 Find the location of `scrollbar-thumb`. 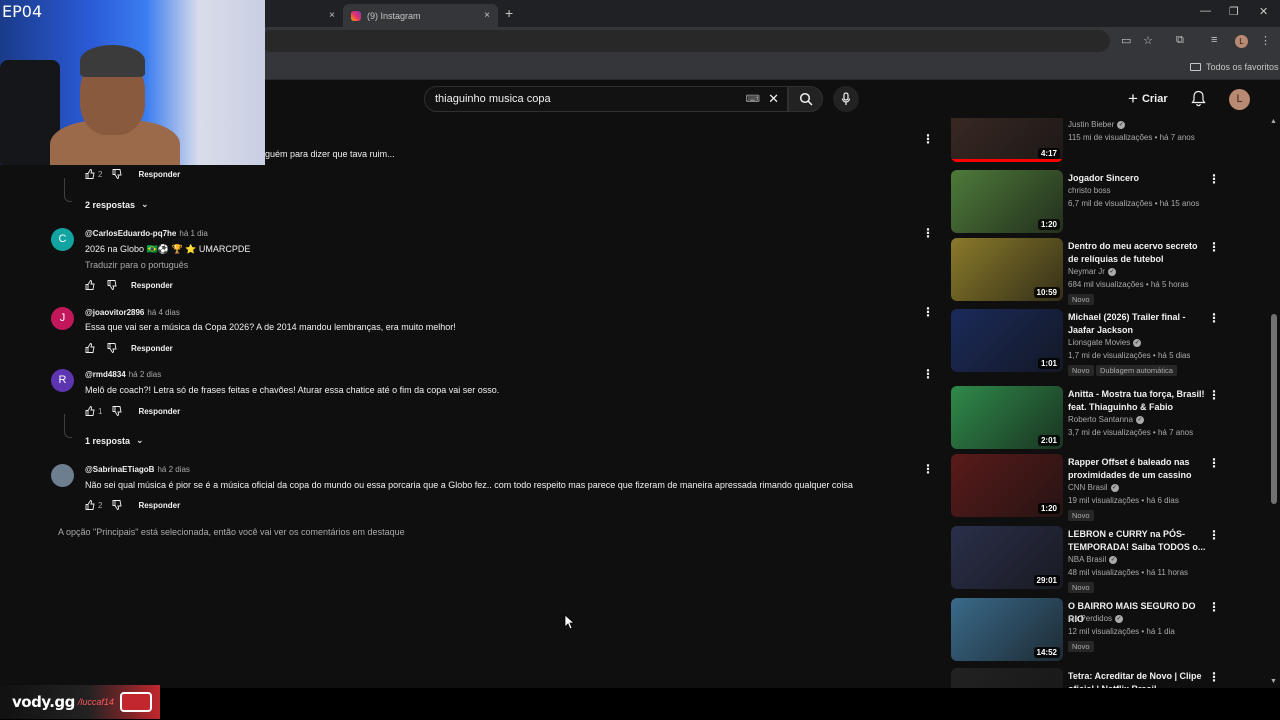

scrollbar-thumb is located at coordinates (1274, 409).